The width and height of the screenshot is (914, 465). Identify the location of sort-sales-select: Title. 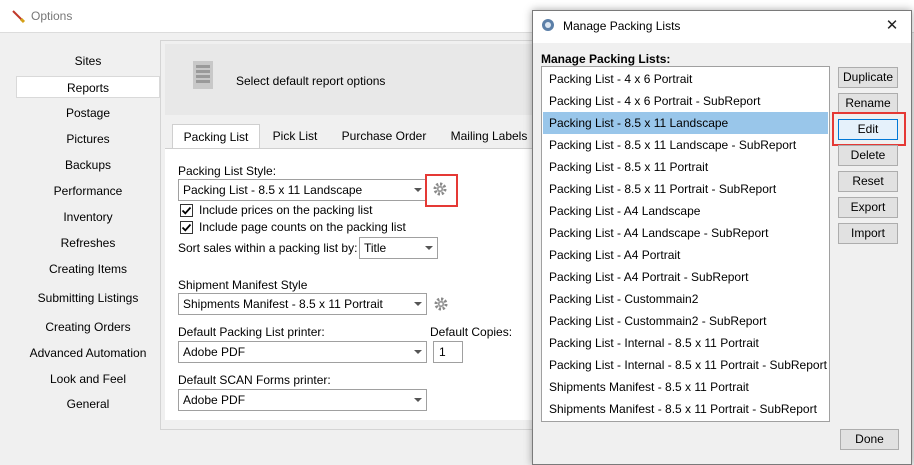
(398, 248).